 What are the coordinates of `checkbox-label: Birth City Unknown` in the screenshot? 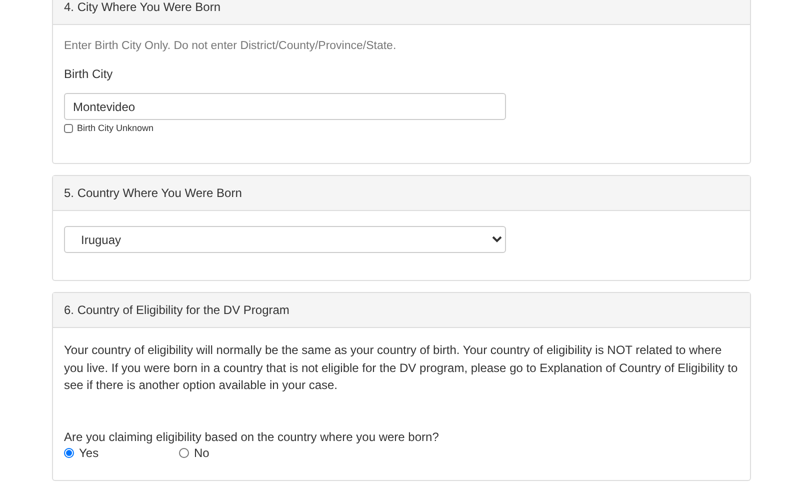 It's located at (115, 128).